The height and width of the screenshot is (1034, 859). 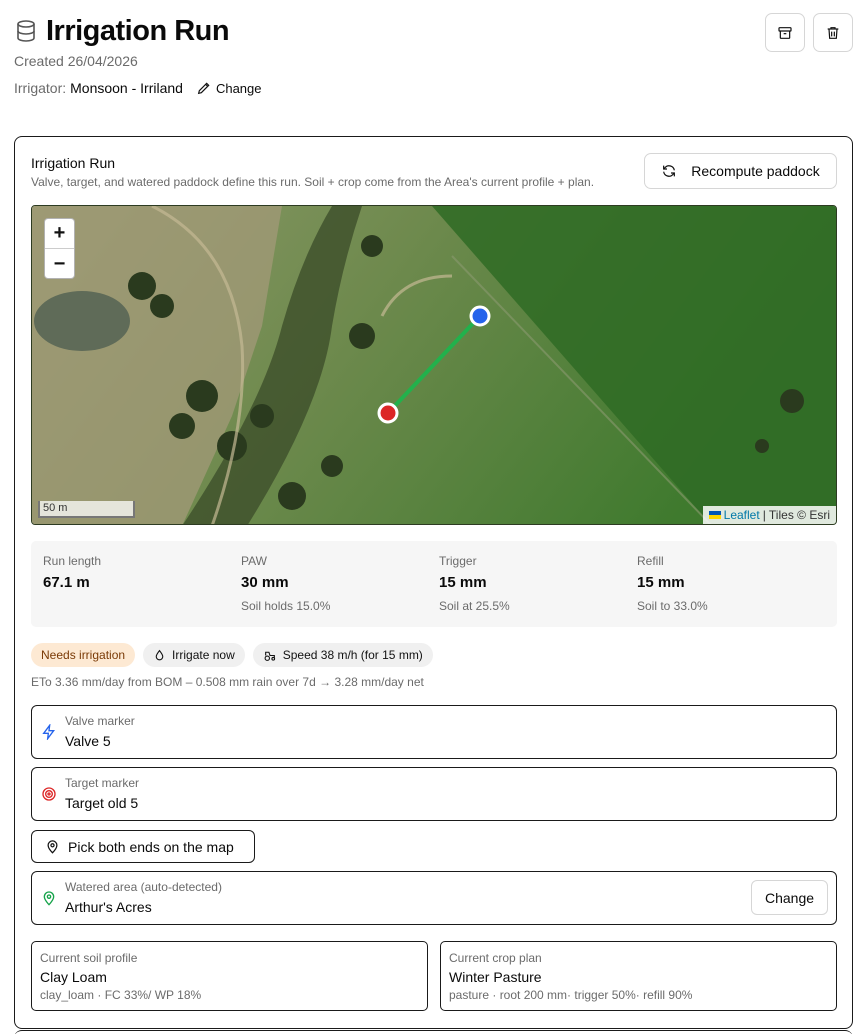 What do you see at coordinates (72, 561) in the screenshot?
I see `stat-label: Run length` at bounding box center [72, 561].